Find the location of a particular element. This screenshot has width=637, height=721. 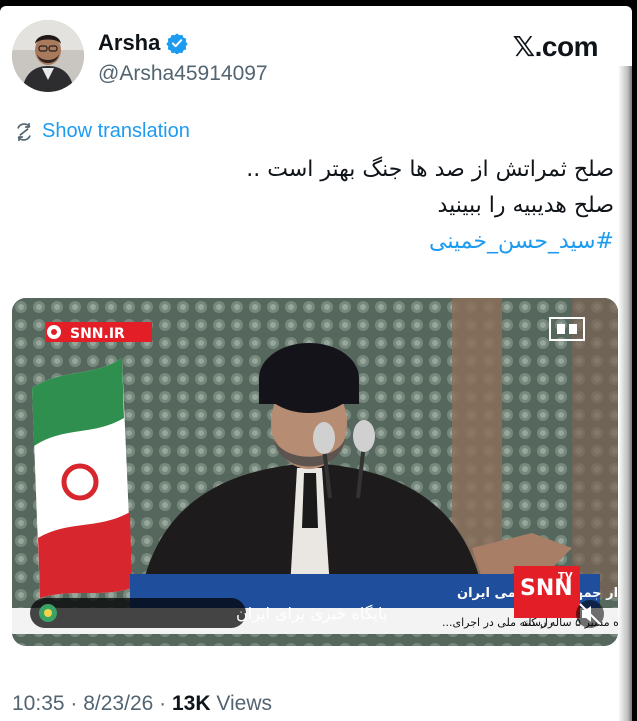

avatar-photo is located at coordinates (48, 56).